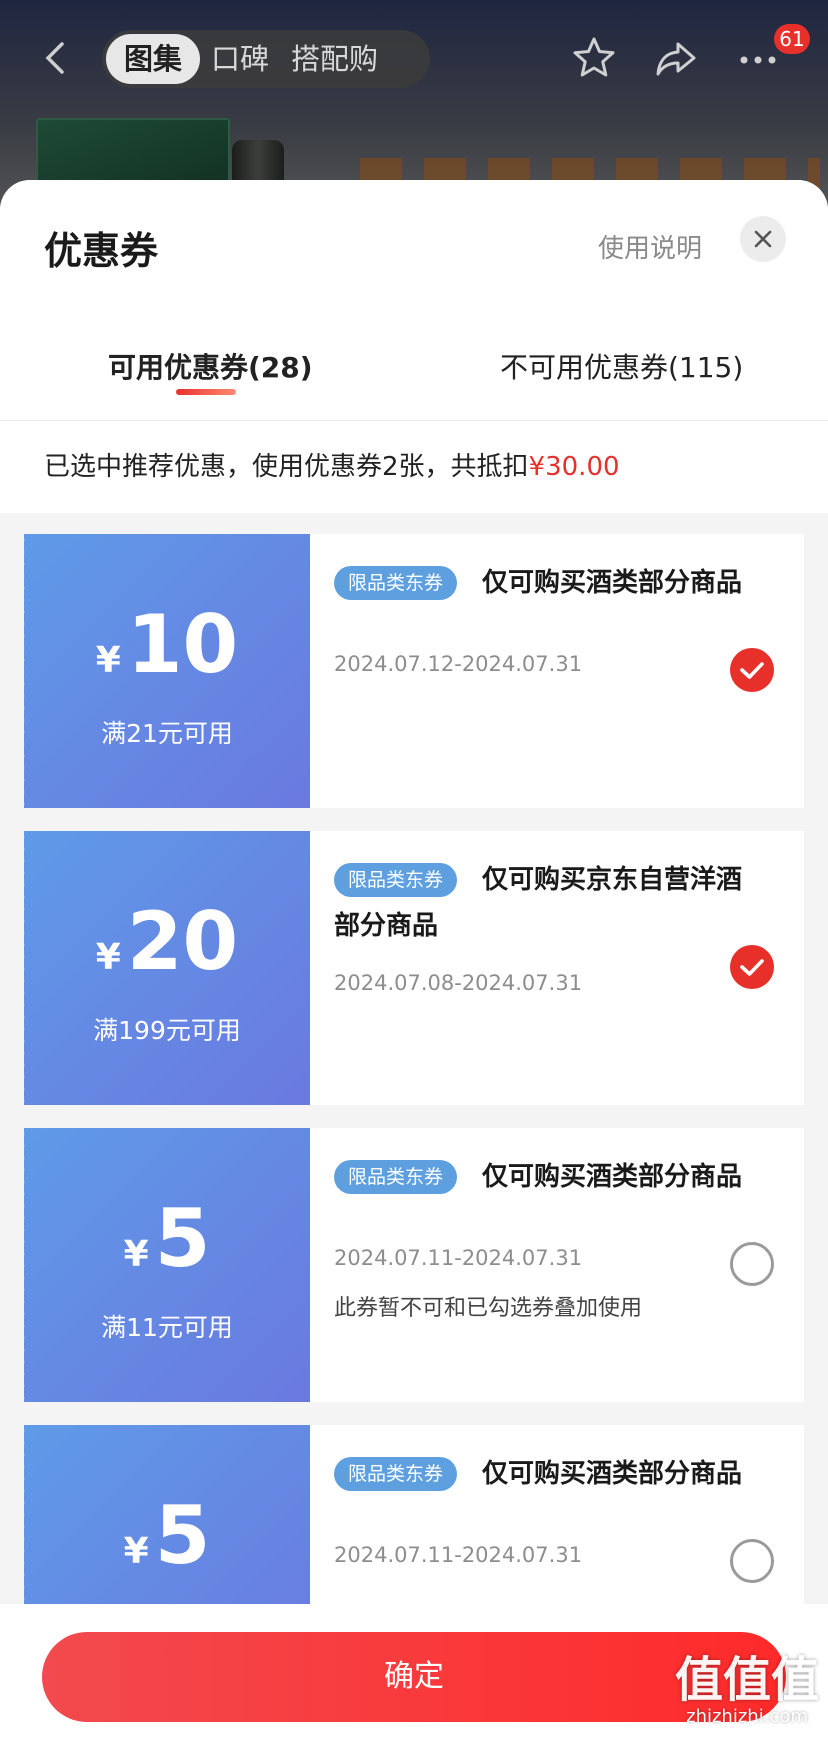 Image resolution: width=828 pixels, height=1745 pixels. What do you see at coordinates (621, 366) in the screenshot?
I see `tab-unavailable-coupons: 不可用优惠券(115)` at bounding box center [621, 366].